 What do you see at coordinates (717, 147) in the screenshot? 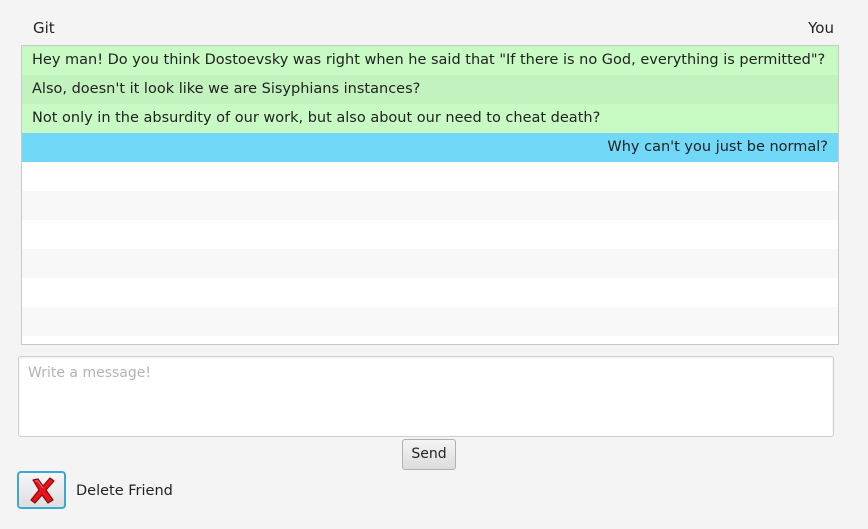
I see `message-text: Why can't you just be normal?` at bounding box center [717, 147].